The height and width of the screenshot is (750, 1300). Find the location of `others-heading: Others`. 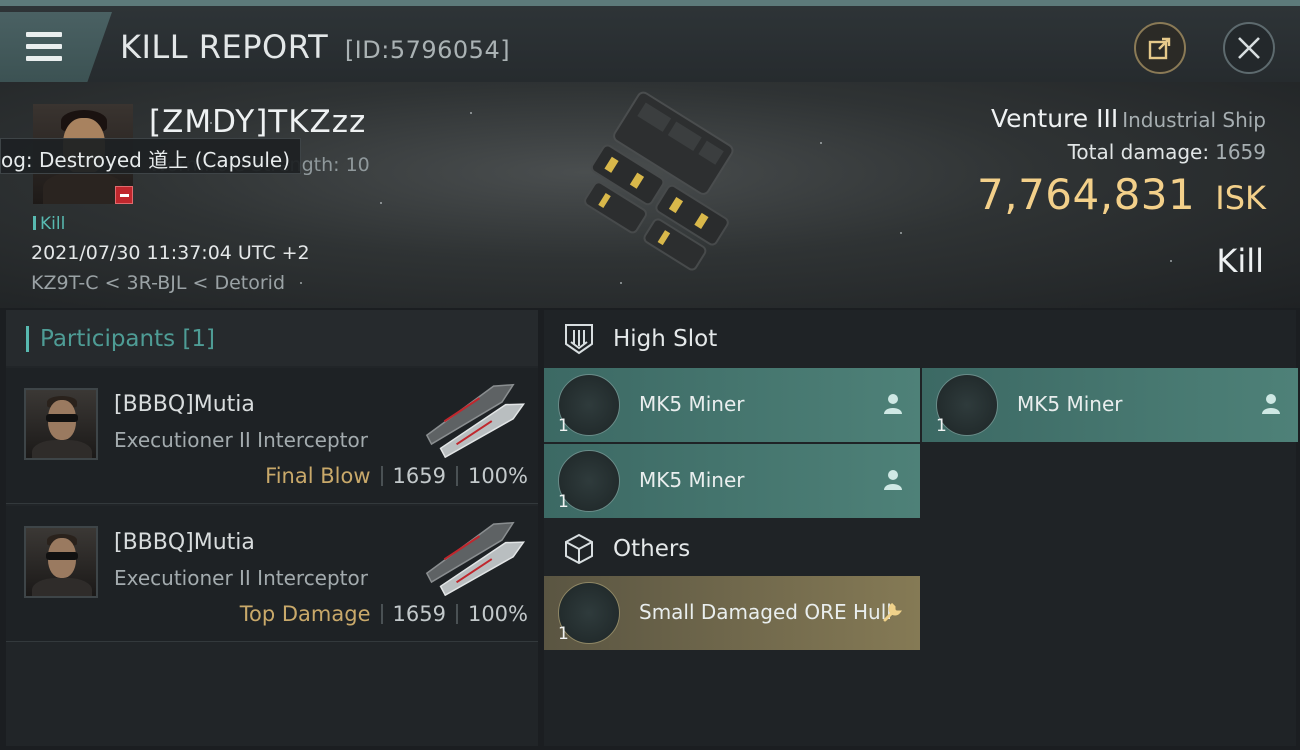

others-heading: Others is located at coordinates (652, 549).